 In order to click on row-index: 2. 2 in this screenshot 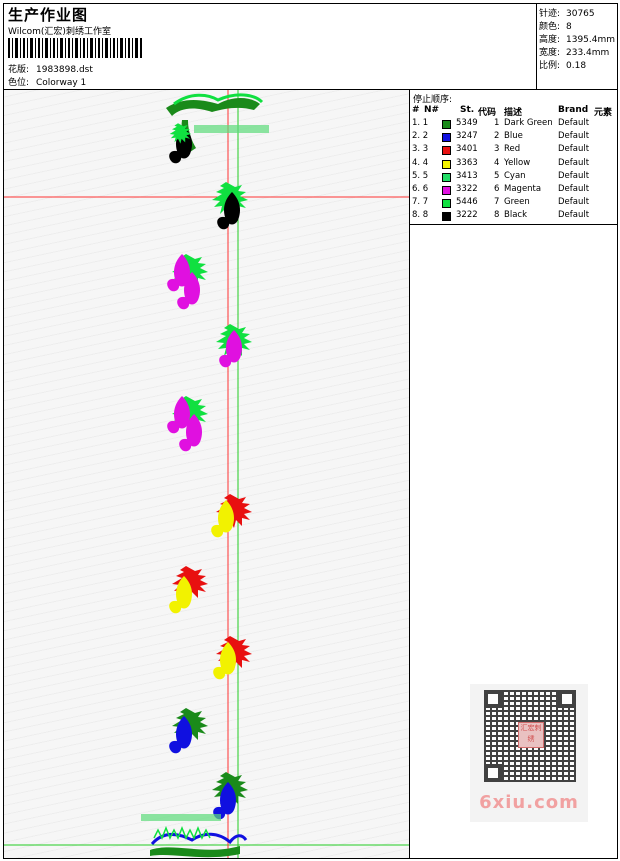, I will do `click(420, 136)`.